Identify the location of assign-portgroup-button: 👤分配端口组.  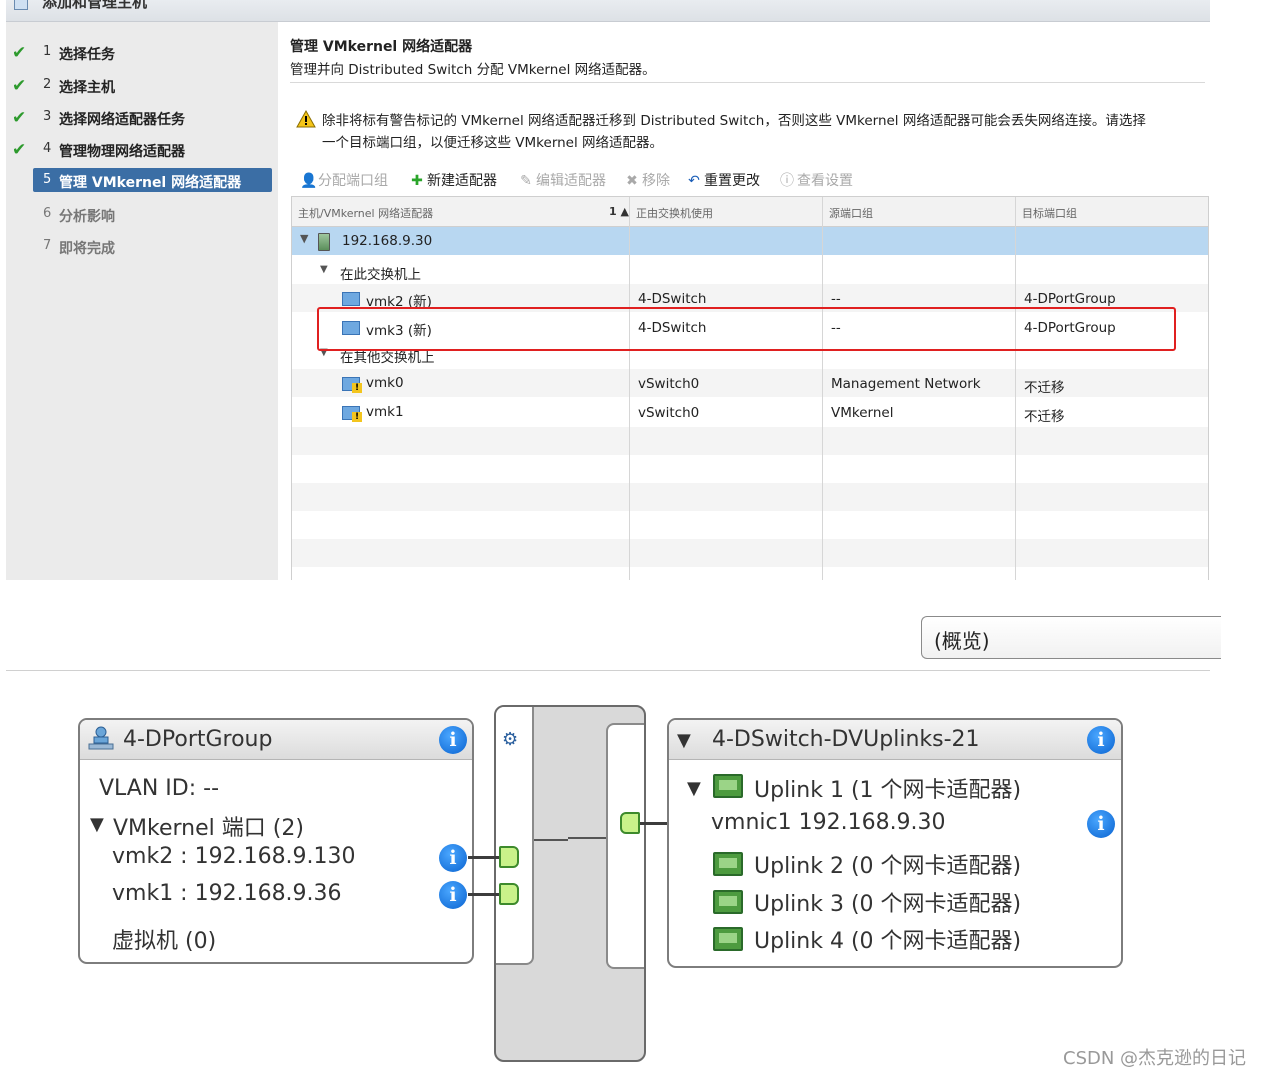
(344, 181).